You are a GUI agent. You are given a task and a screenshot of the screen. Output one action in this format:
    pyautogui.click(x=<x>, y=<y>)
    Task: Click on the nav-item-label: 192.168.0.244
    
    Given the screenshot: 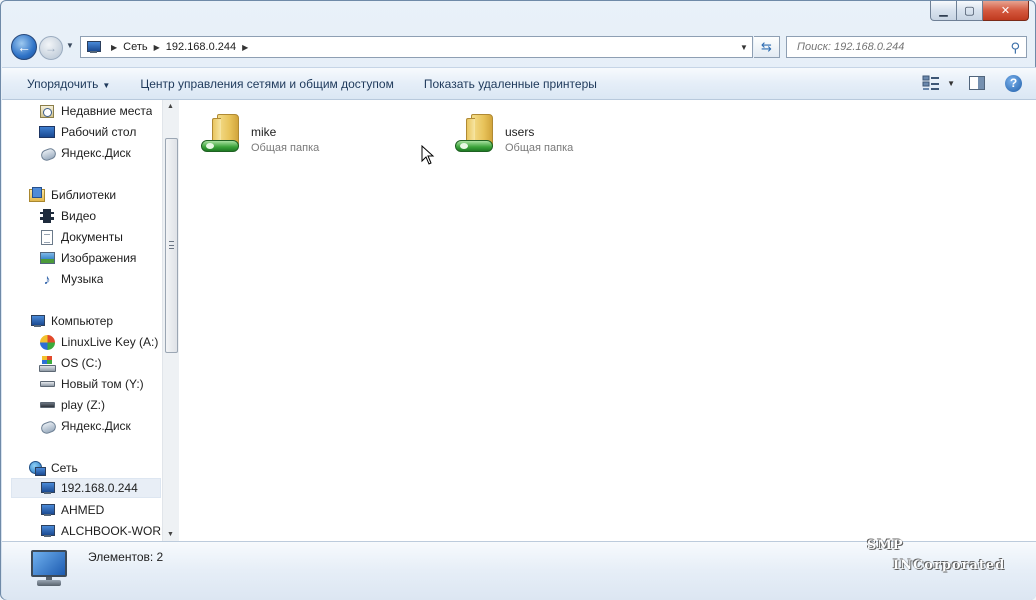 What is the action you would take?
    pyautogui.click(x=99, y=488)
    